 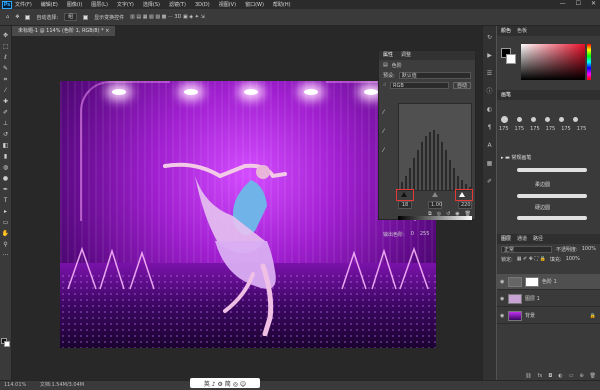 What do you see at coordinates (384, 85) in the screenshot?
I see `target-hand-icon: ☝` at bounding box center [384, 85].